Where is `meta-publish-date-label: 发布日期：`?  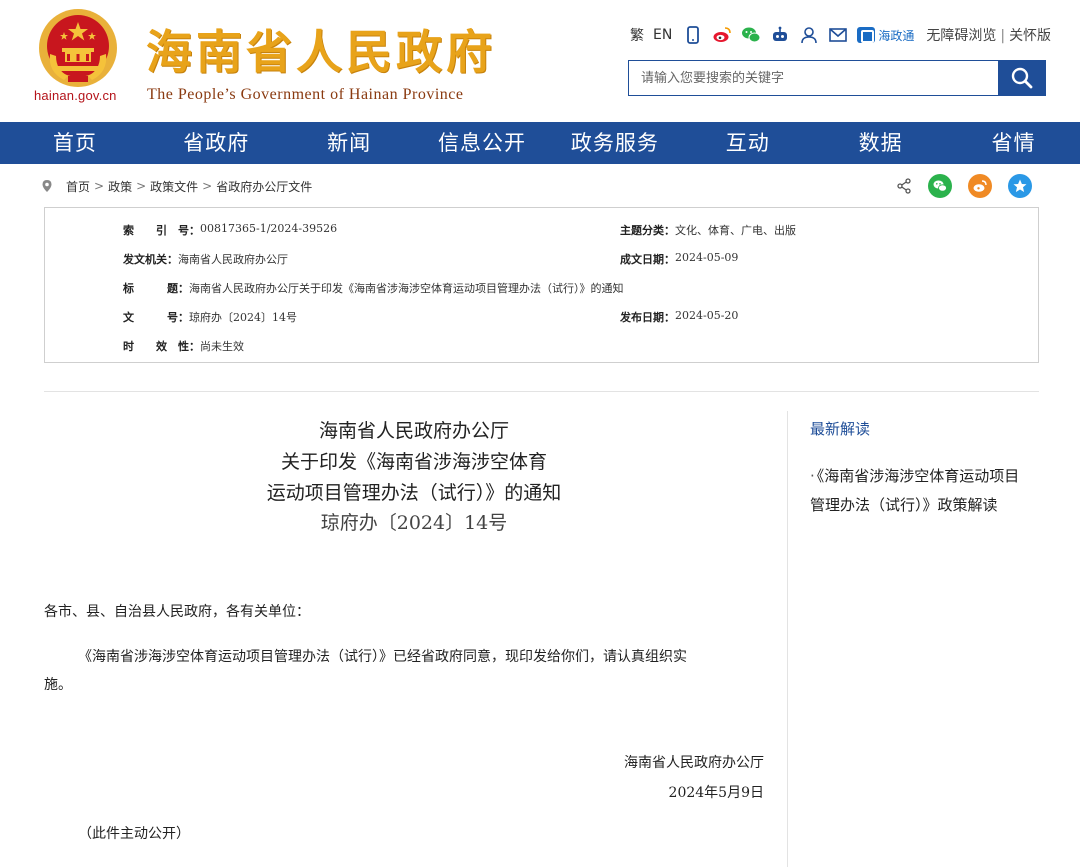 meta-publish-date-label: 发布日期： is located at coordinates (647, 317).